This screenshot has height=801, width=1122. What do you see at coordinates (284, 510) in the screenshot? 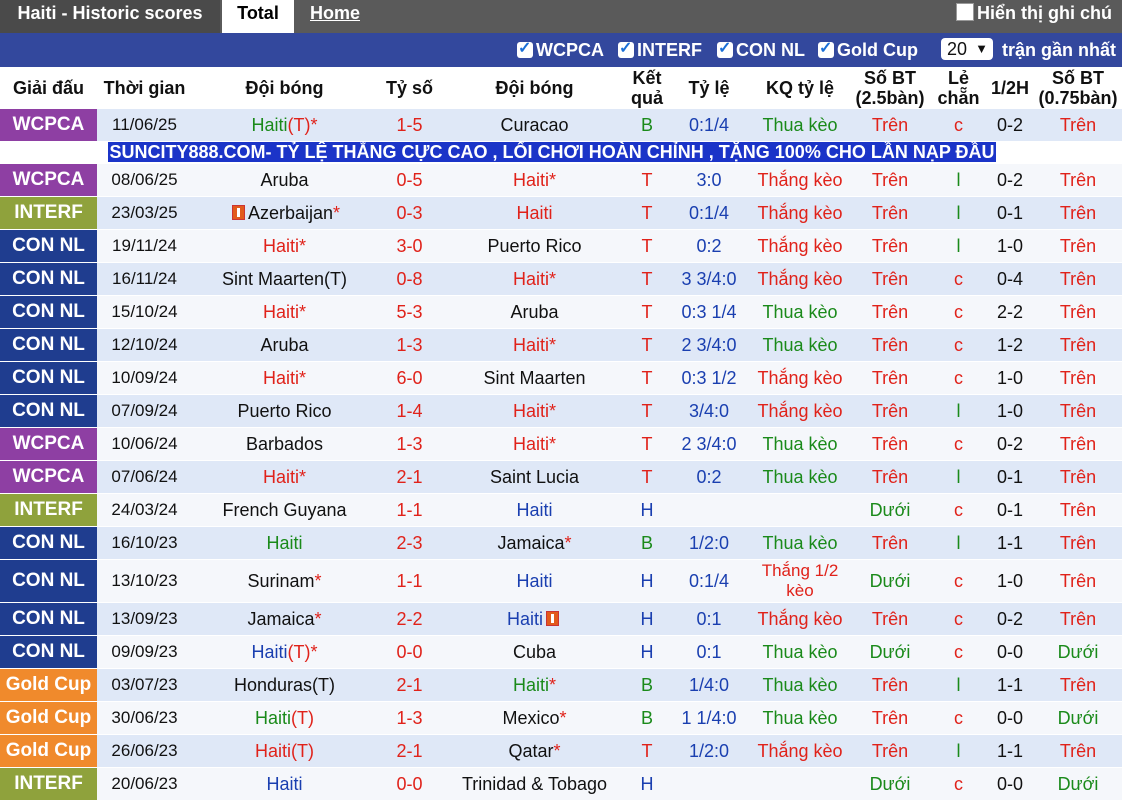
I see `home-team: French Guyana` at bounding box center [284, 510].